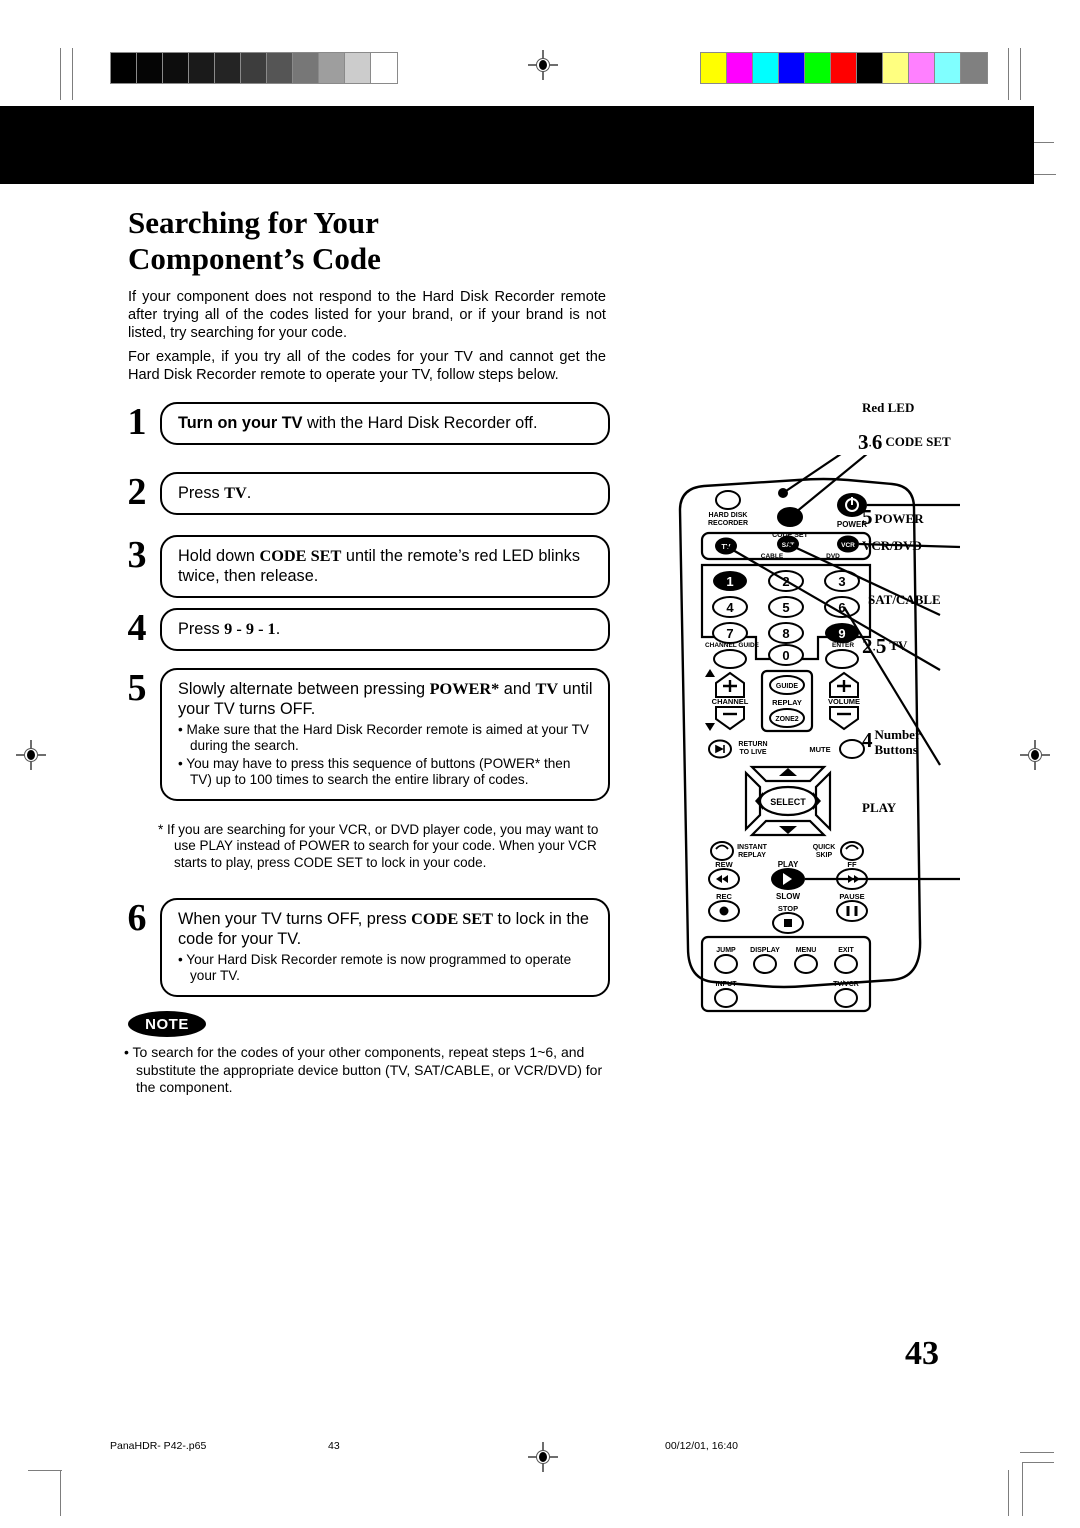 This screenshot has width=1080, height=1528. Describe the element at coordinates (867, 739) in the screenshot. I see `callout-number-step: 4` at that location.